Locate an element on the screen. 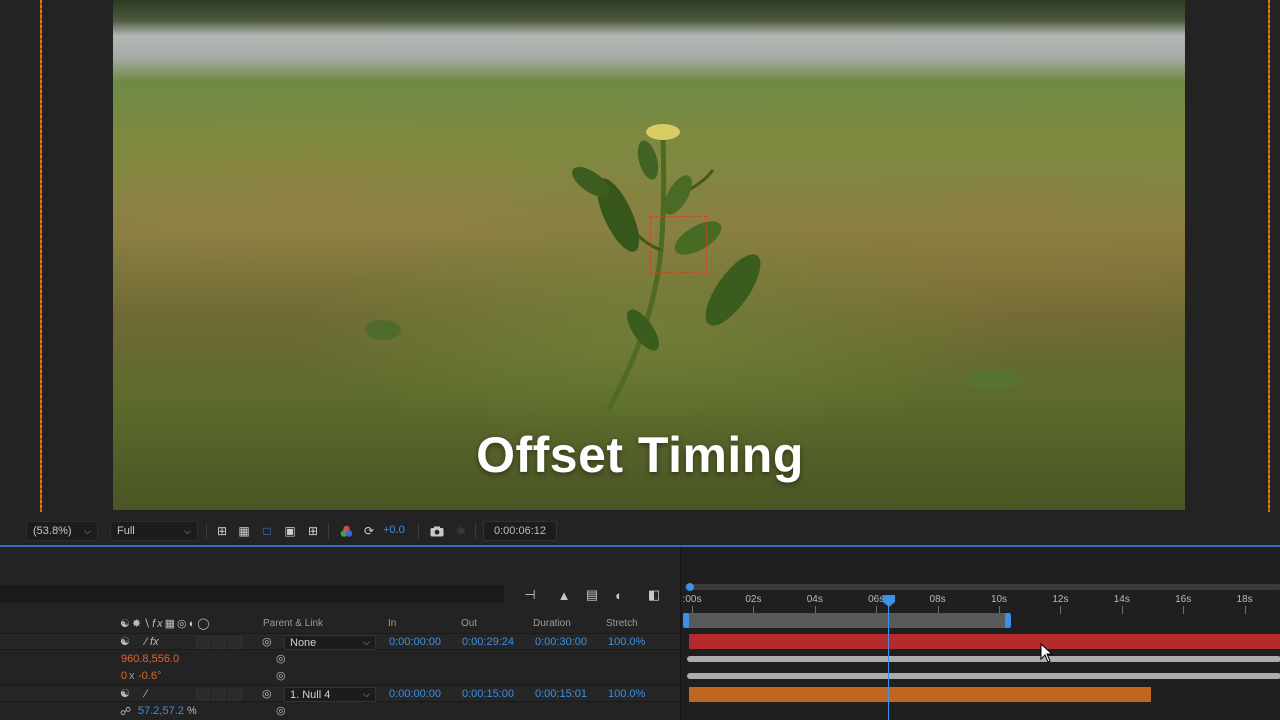  parent-dropdown: 1. Null 4 ⌵ is located at coordinates (330, 694).